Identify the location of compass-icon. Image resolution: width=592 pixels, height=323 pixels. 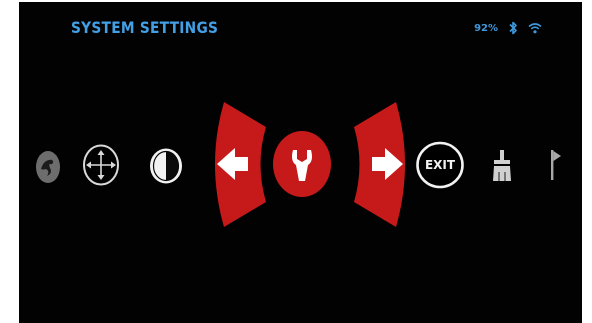
(101, 165).